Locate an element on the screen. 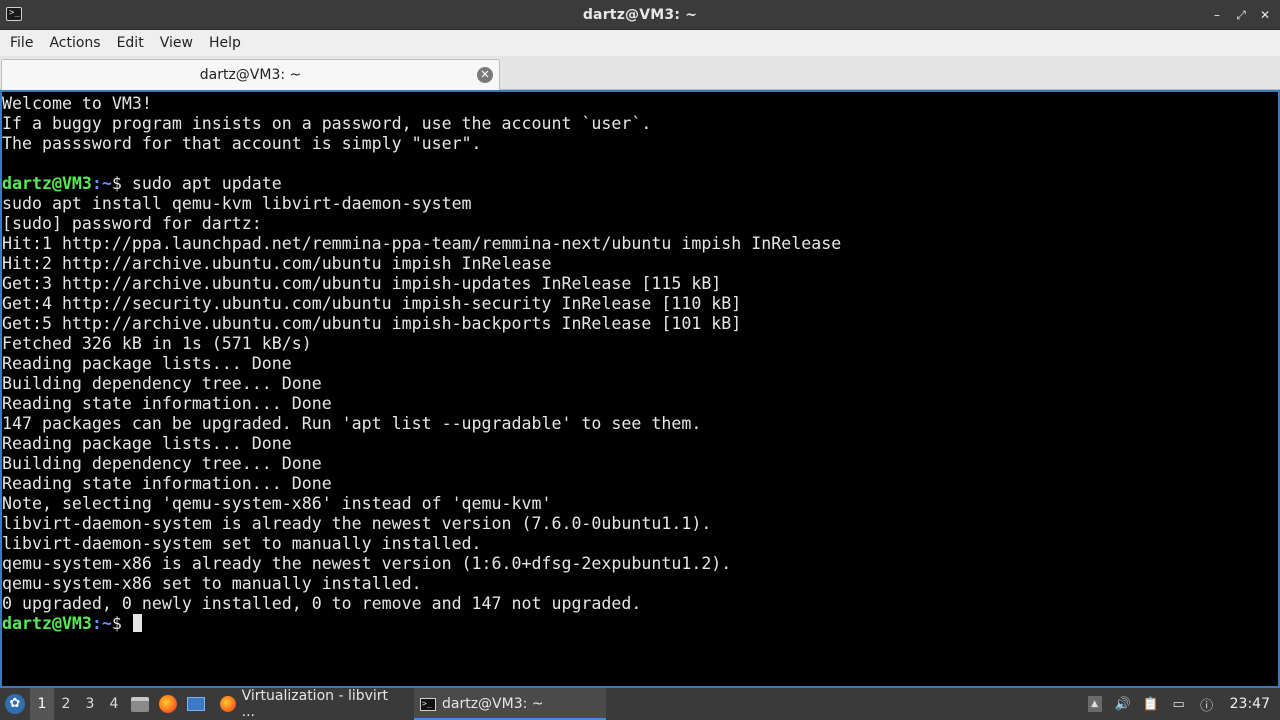 The height and width of the screenshot is (720, 1280). task-label: dartz@VM3: ~ is located at coordinates (493, 704).